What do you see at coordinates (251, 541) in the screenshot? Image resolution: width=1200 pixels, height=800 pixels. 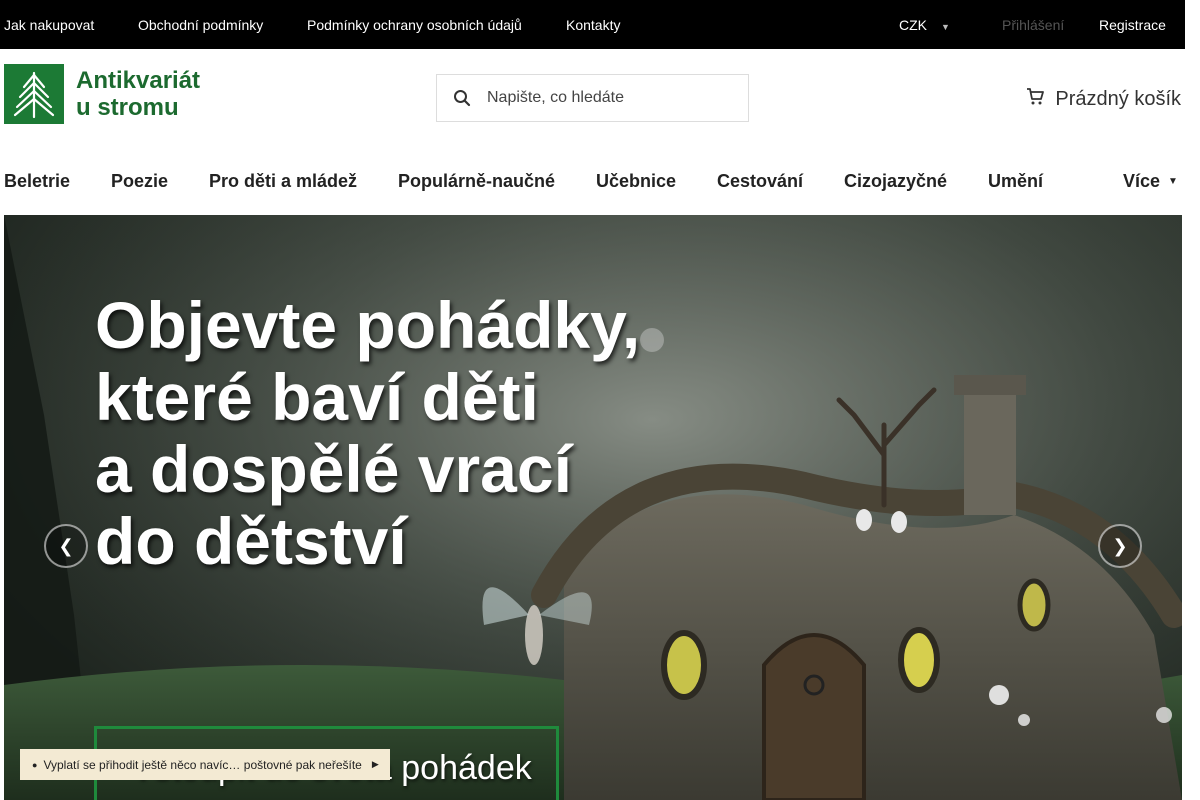 I see `hero-title-line-4: do dětství` at bounding box center [251, 541].